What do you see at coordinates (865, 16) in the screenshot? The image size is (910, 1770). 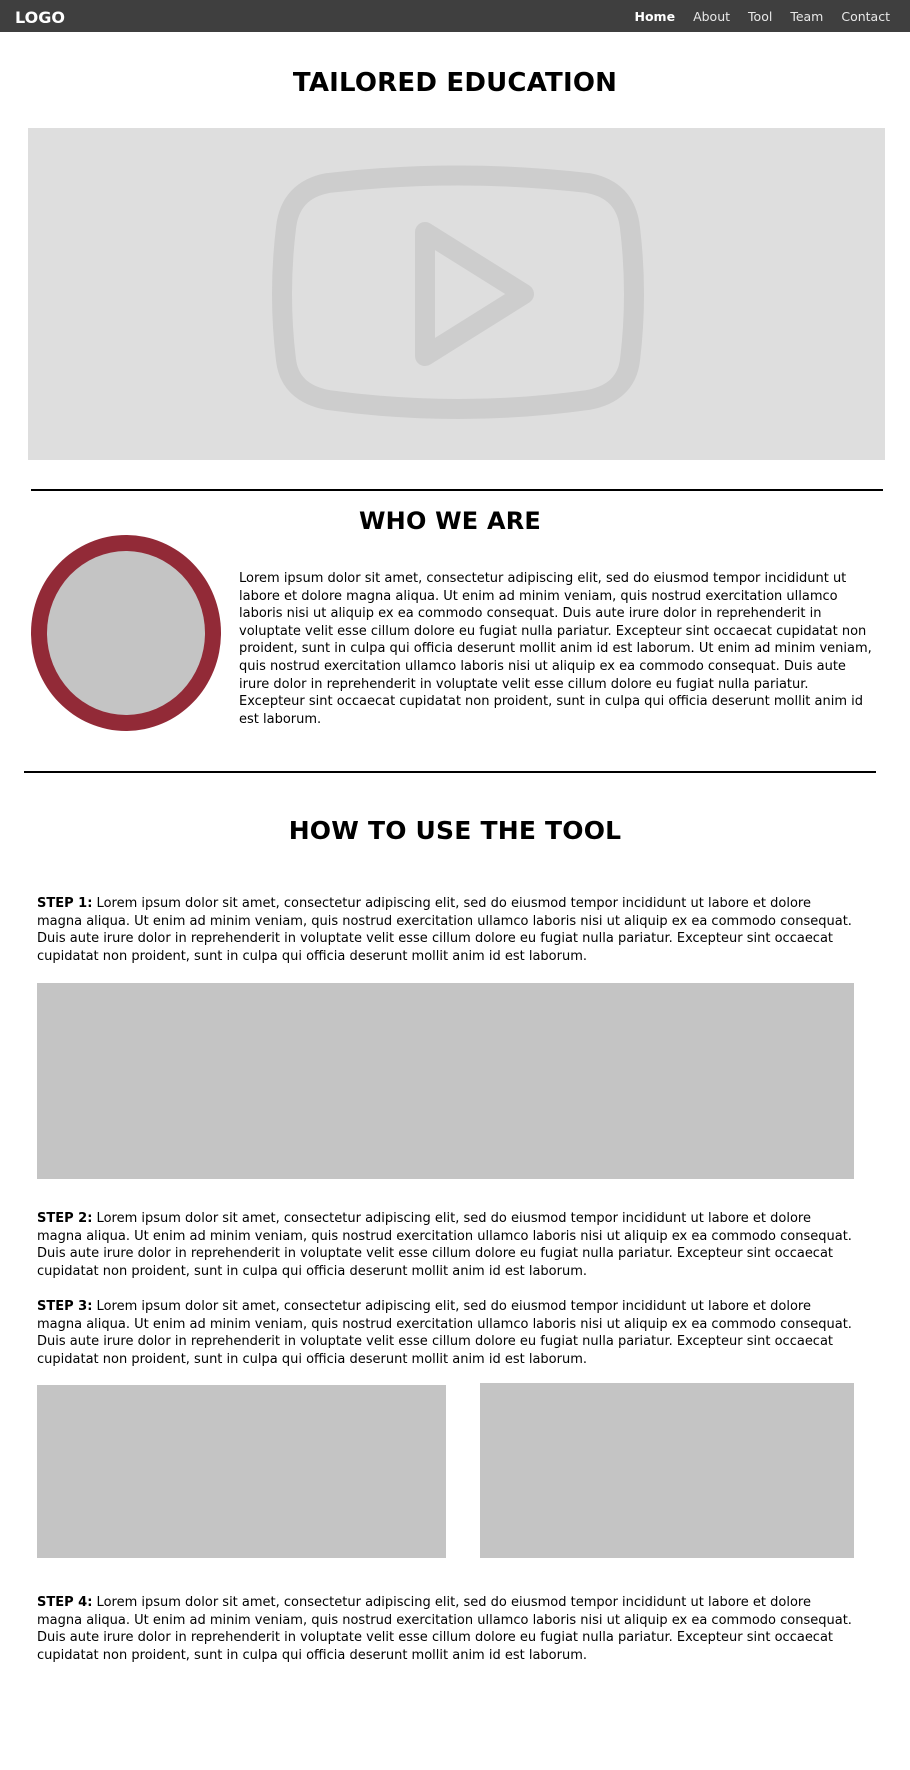 I see `nav-link-contact: Contact` at bounding box center [865, 16].